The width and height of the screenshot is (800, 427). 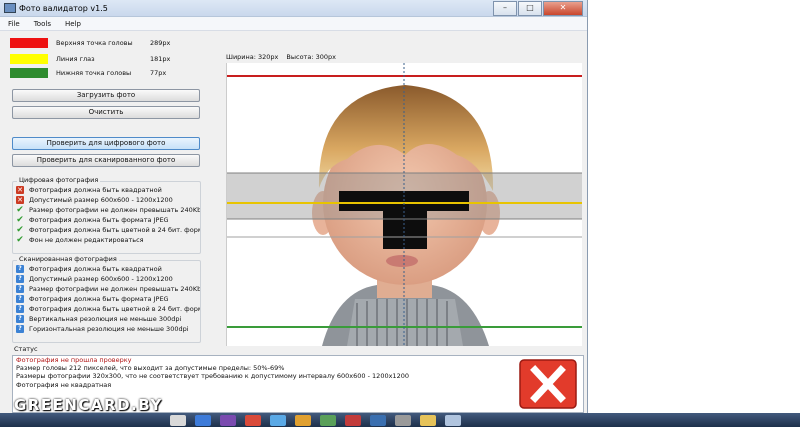 I want to click on status-line: Фотография не прошла проверку, so click(x=74, y=360).